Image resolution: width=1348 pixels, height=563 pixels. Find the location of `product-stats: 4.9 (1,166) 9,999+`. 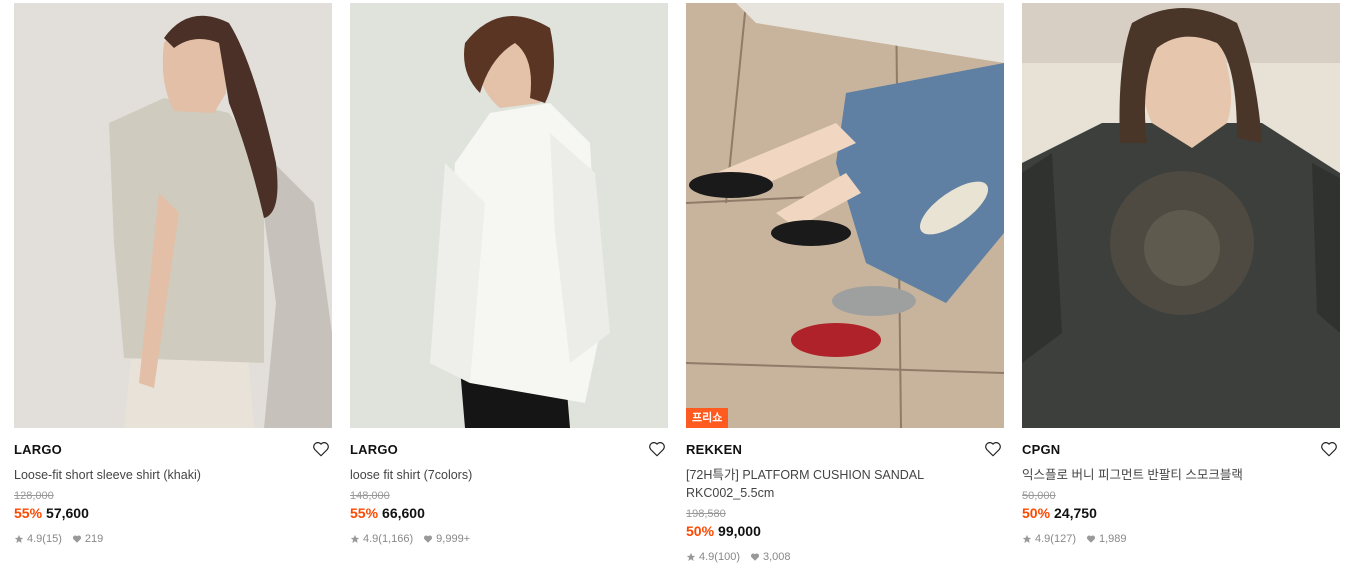

product-stats: 4.9 (1,166) 9,999+ is located at coordinates (509, 539).